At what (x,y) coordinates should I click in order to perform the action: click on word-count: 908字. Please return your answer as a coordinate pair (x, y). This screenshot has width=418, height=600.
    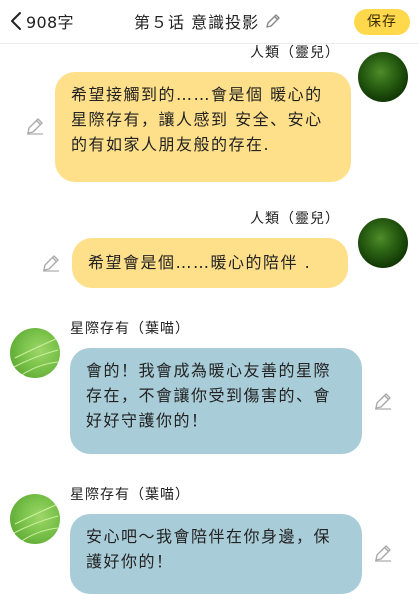
    Looking at the image, I should click on (50, 22).